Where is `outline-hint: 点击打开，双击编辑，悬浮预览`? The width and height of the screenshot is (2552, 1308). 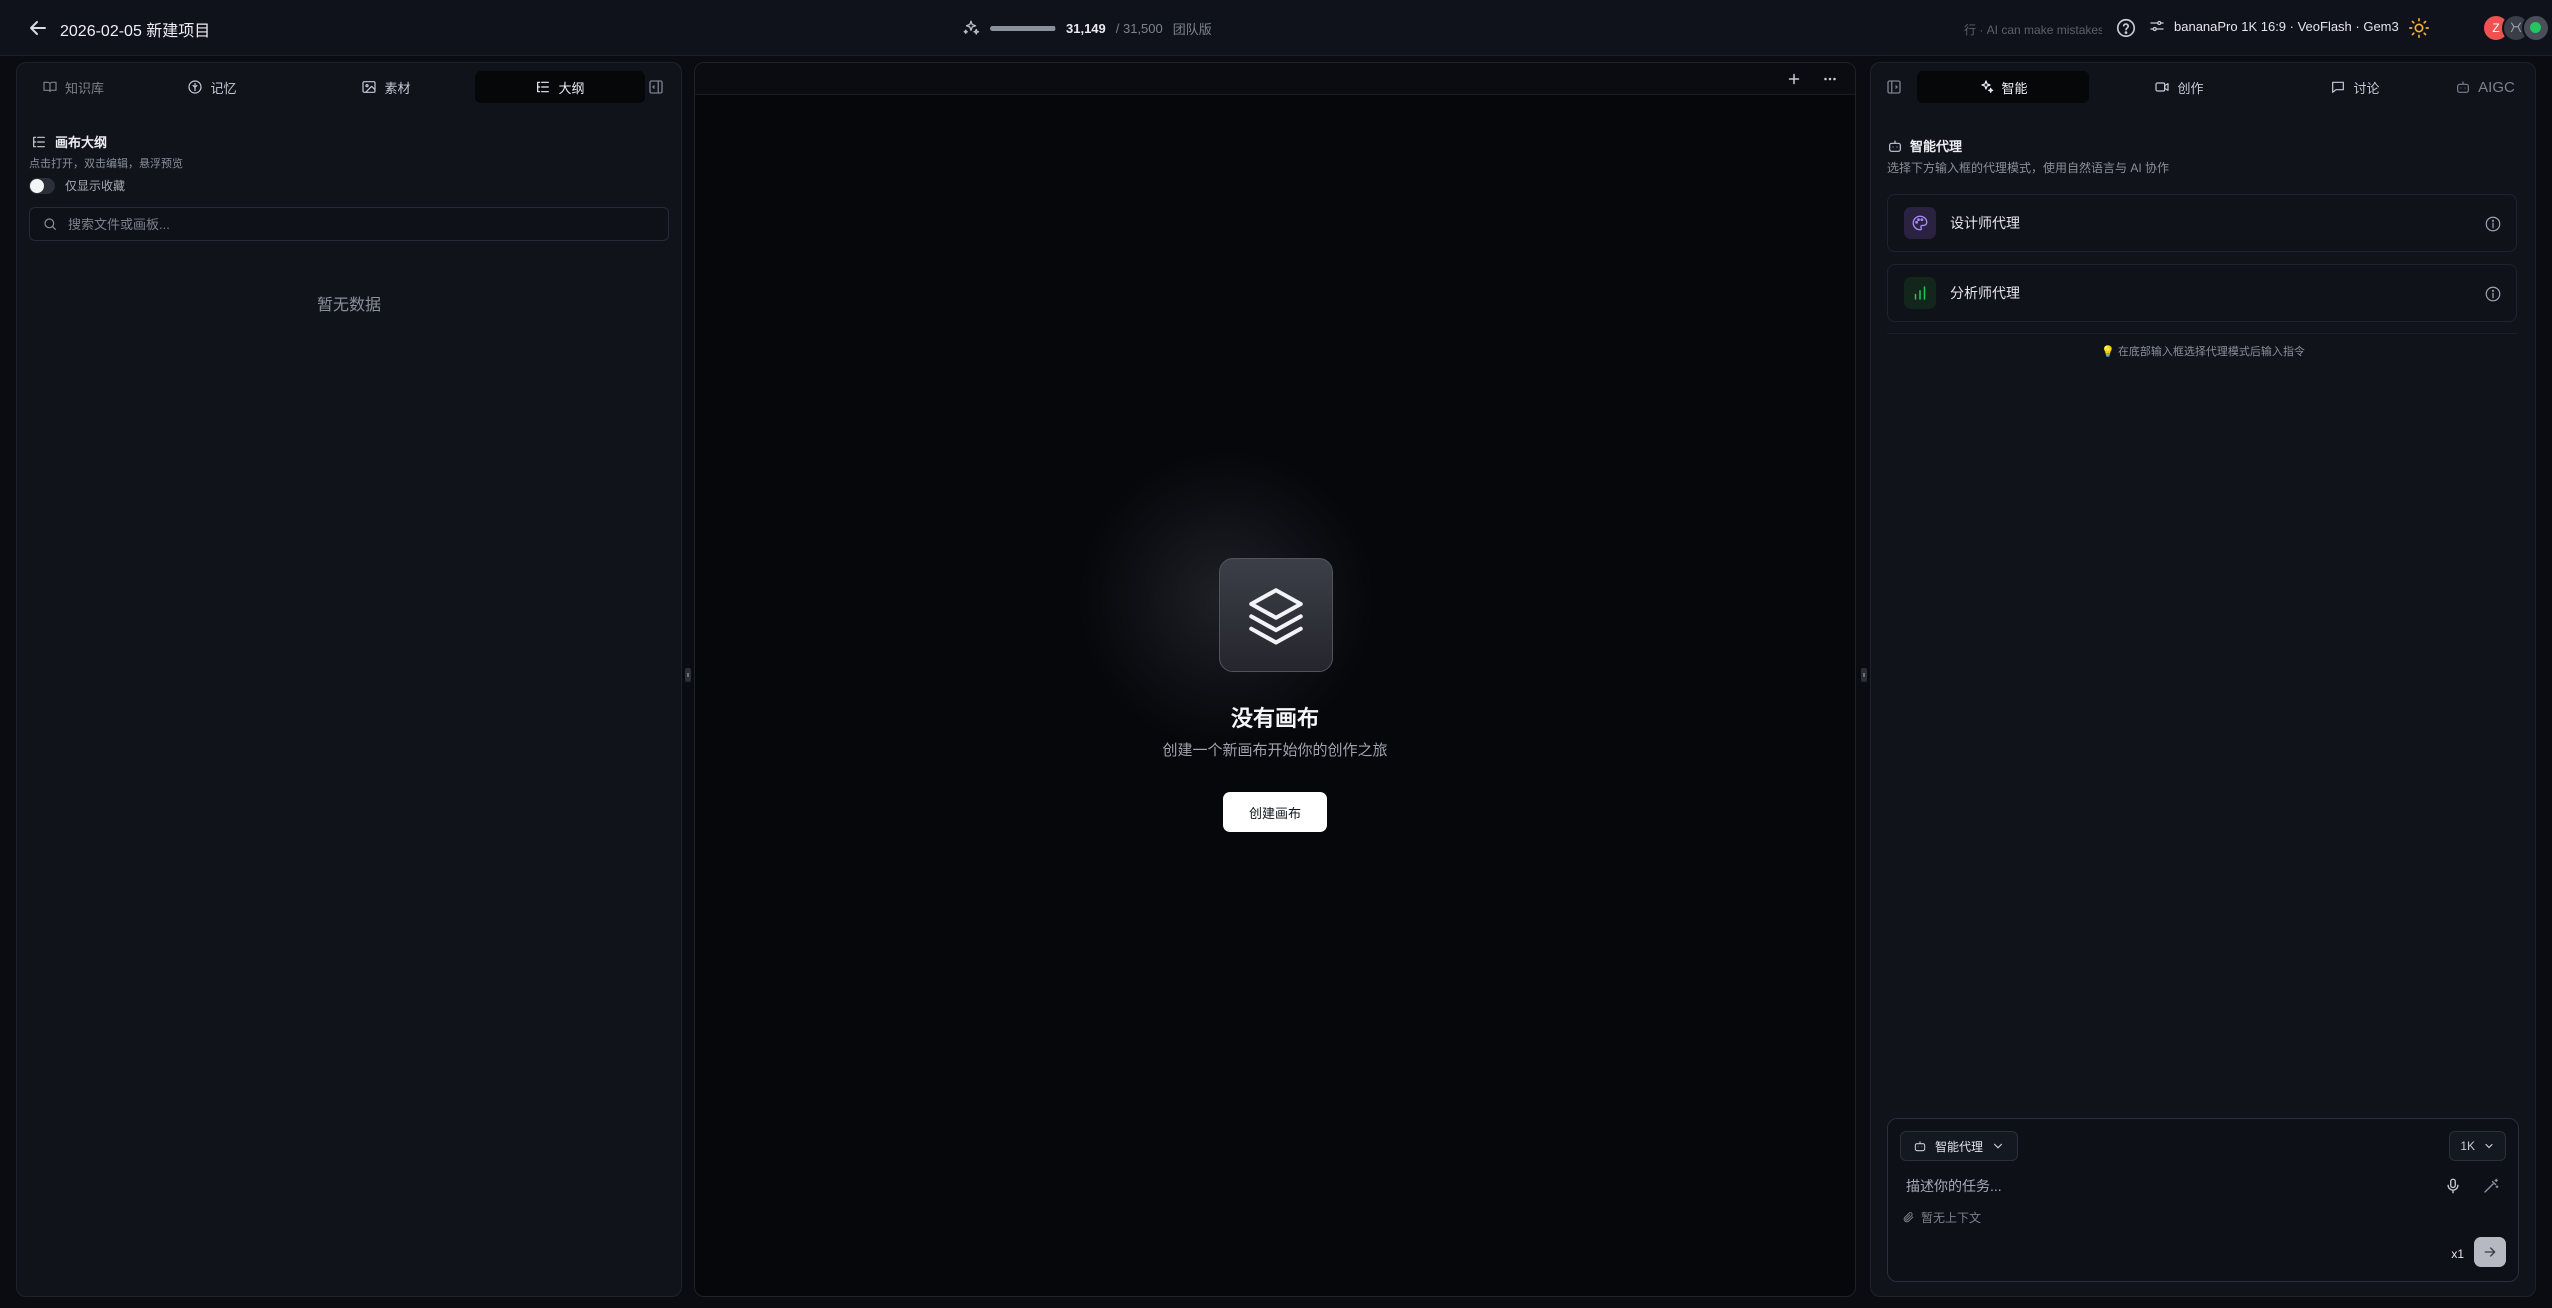 outline-hint: 点击打开，双击编辑，悬浮预览 is located at coordinates (106, 164).